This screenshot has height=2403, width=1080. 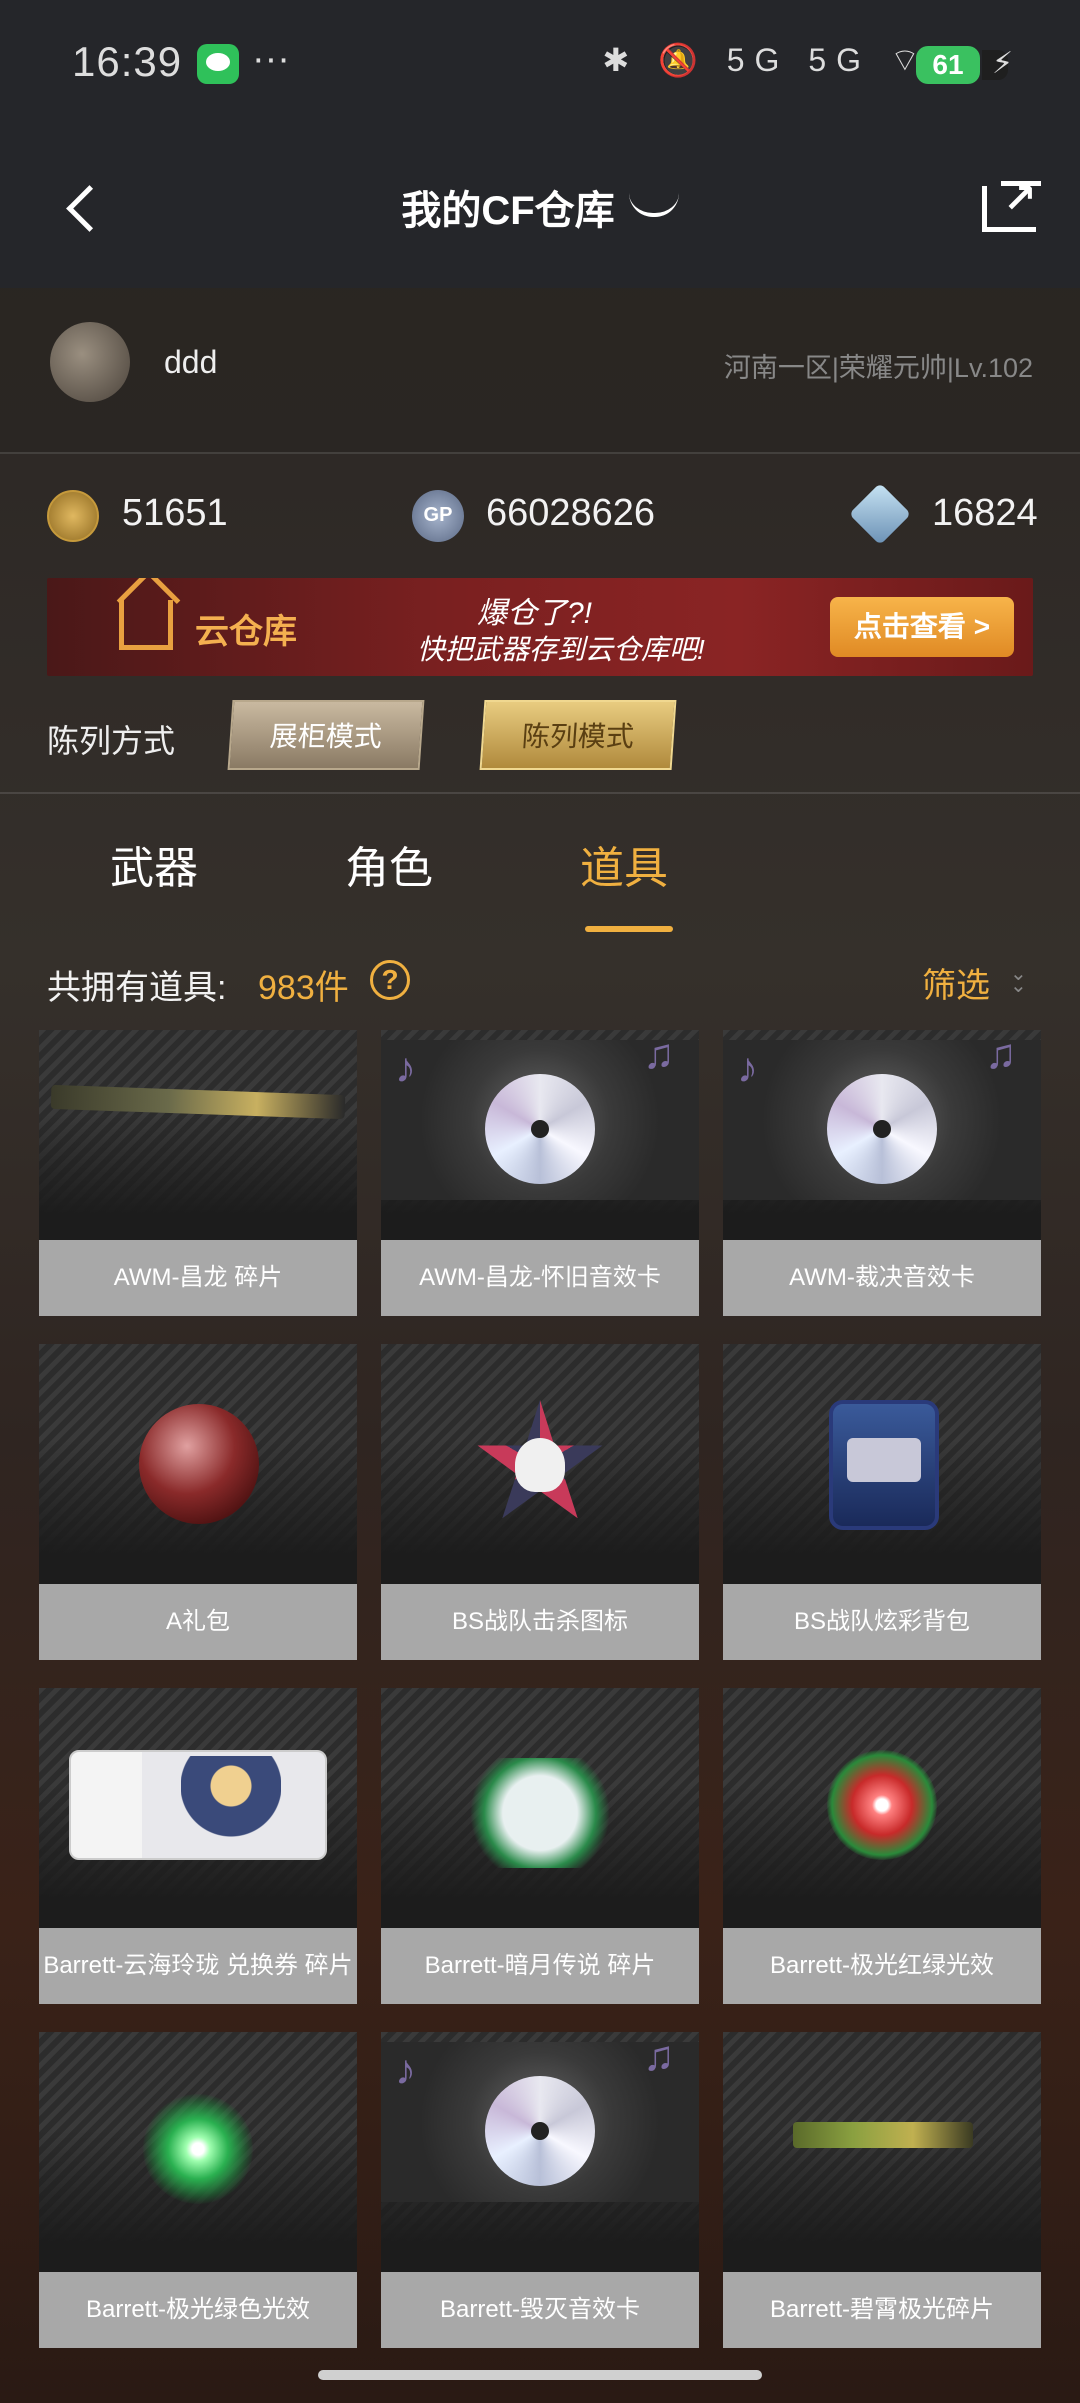 What do you see at coordinates (390, 980) in the screenshot?
I see `help-icon: ?` at bounding box center [390, 980].